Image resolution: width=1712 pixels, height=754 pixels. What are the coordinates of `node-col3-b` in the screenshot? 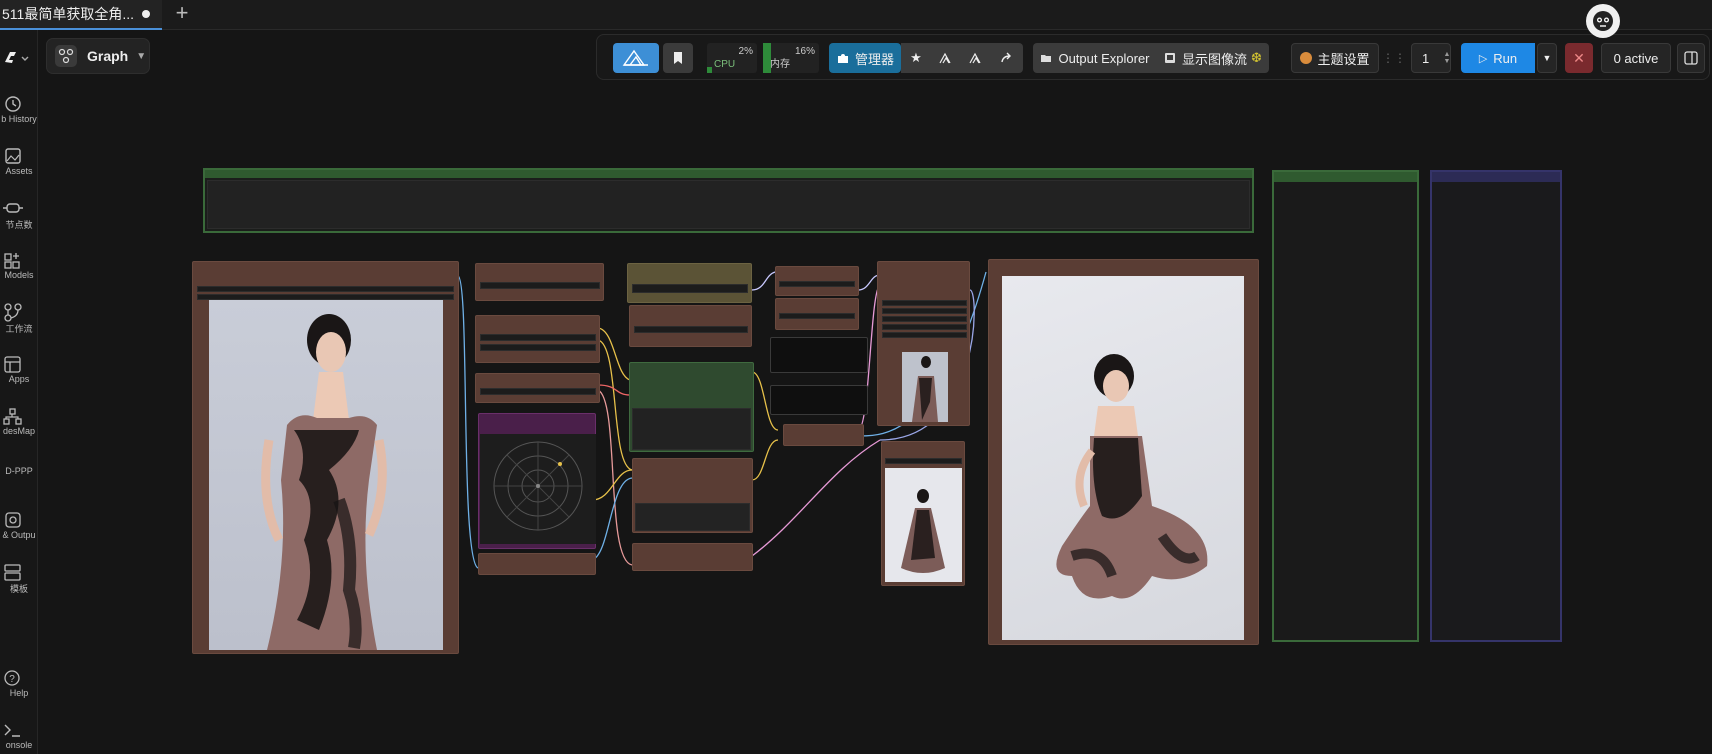 It's located at (690, 326).